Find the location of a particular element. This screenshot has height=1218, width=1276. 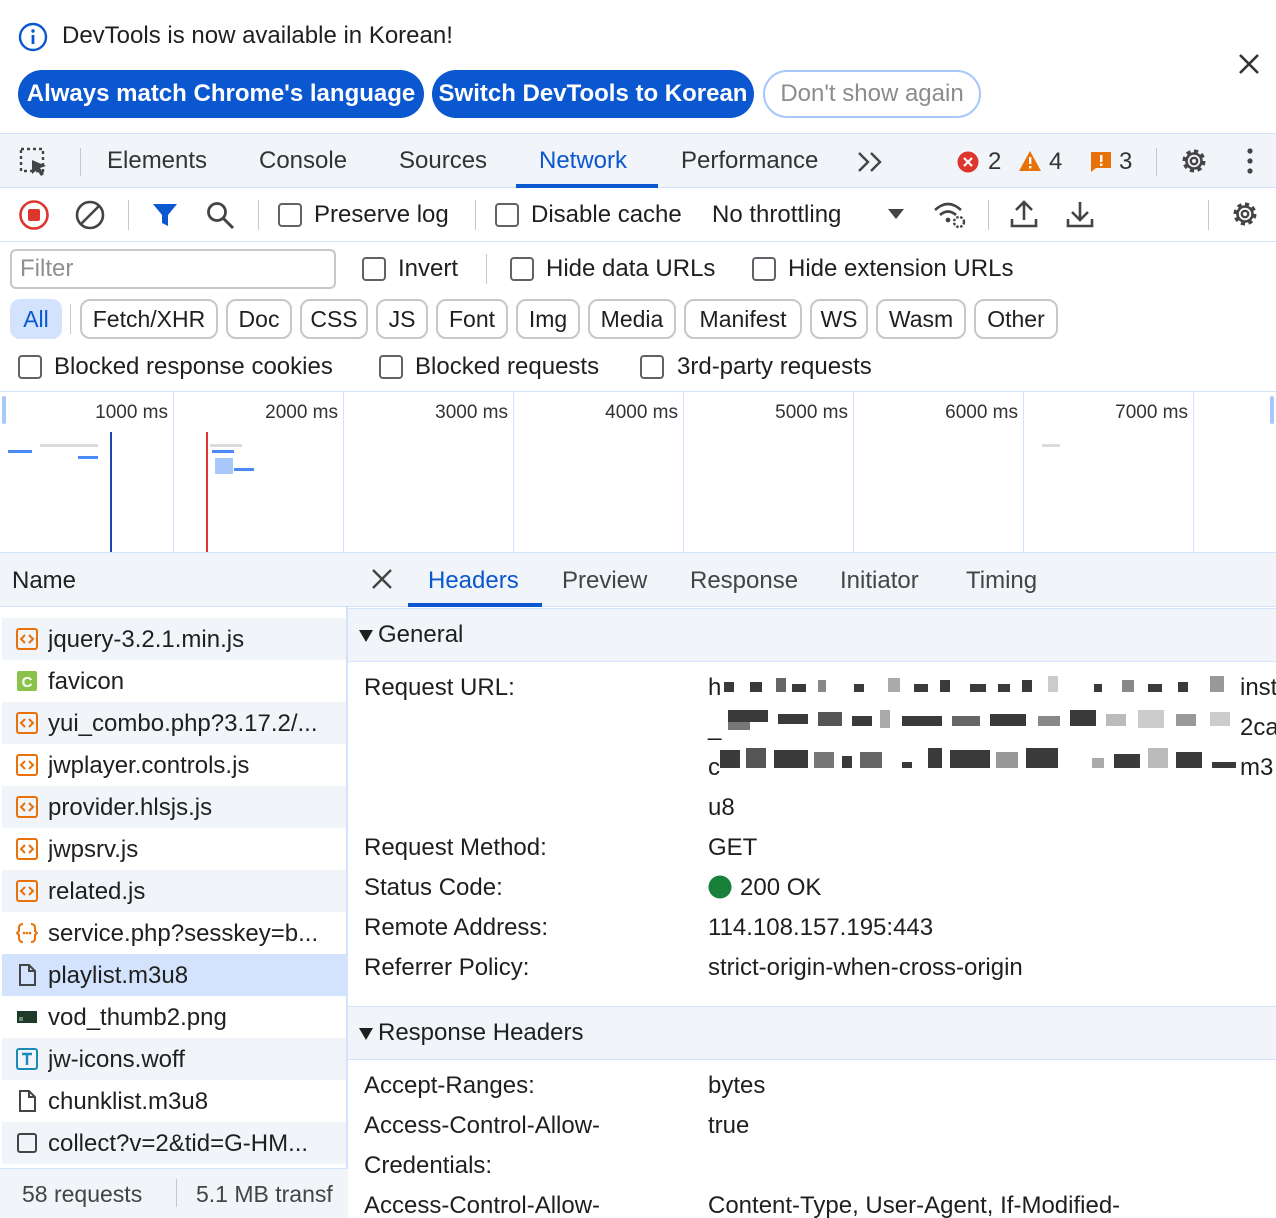

third-party-requests-label: 3rd-party requests is located at coordinates (774, 367).